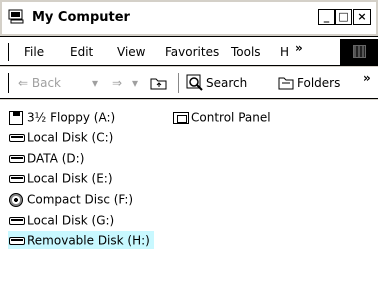  I want to click on list-item-floppy: 3½ Floppy (A:), so click(61, 117).